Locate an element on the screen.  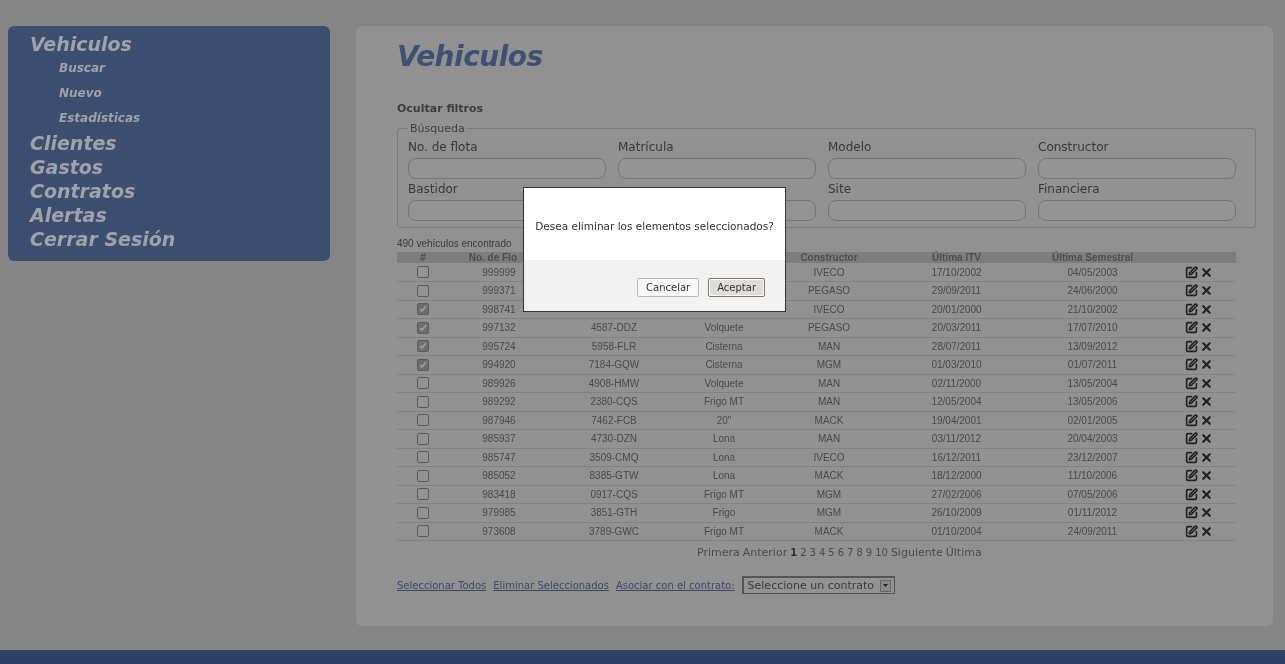
table-cell: 26/10/2009 is located at coordinates (956, 513).